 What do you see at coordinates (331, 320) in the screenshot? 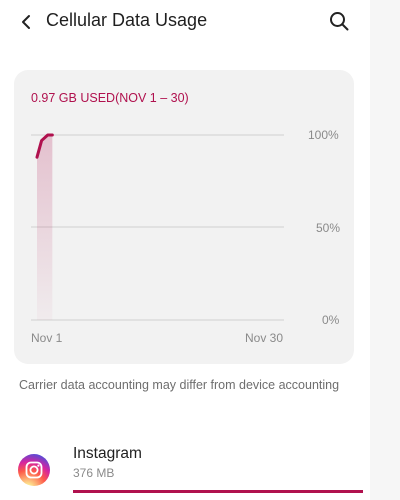
I see `y-tick-0: 0%` at bounding box center [331, 320].